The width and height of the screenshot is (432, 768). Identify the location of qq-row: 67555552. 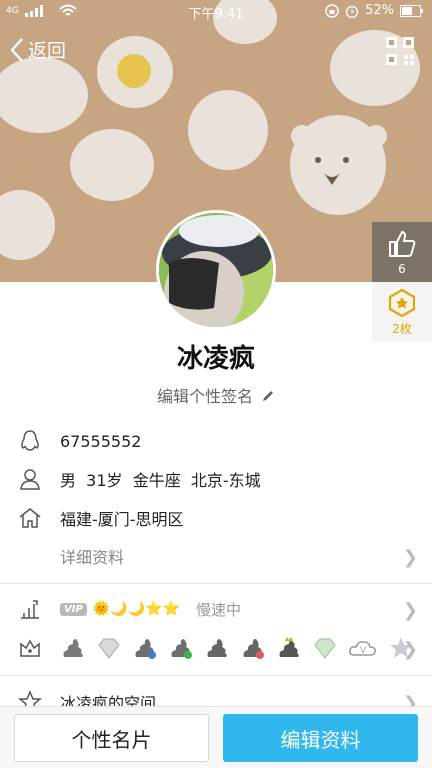
(216, 441).